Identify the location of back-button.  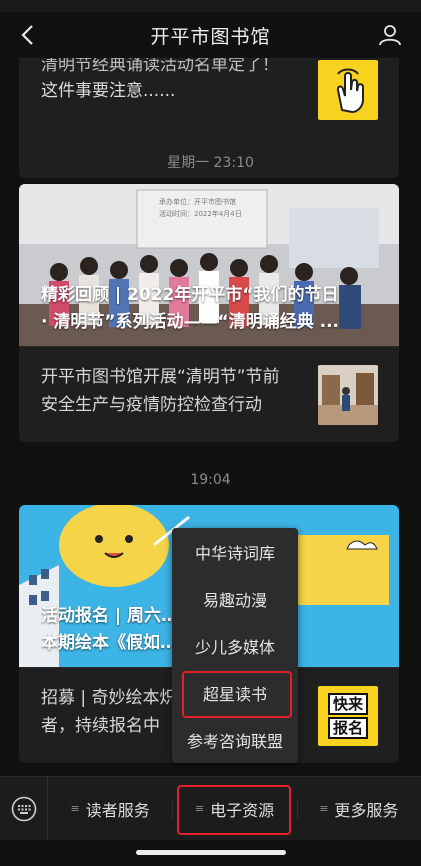
(27, 35).